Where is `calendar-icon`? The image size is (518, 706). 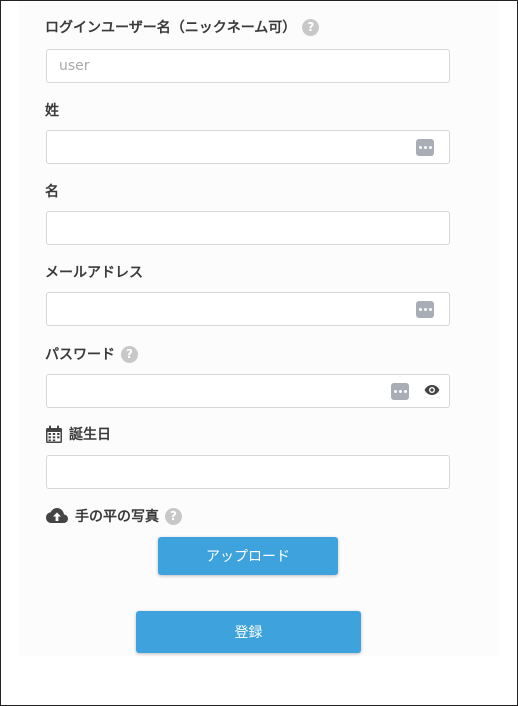
calendar-icon is located at coordinates (54, 434).